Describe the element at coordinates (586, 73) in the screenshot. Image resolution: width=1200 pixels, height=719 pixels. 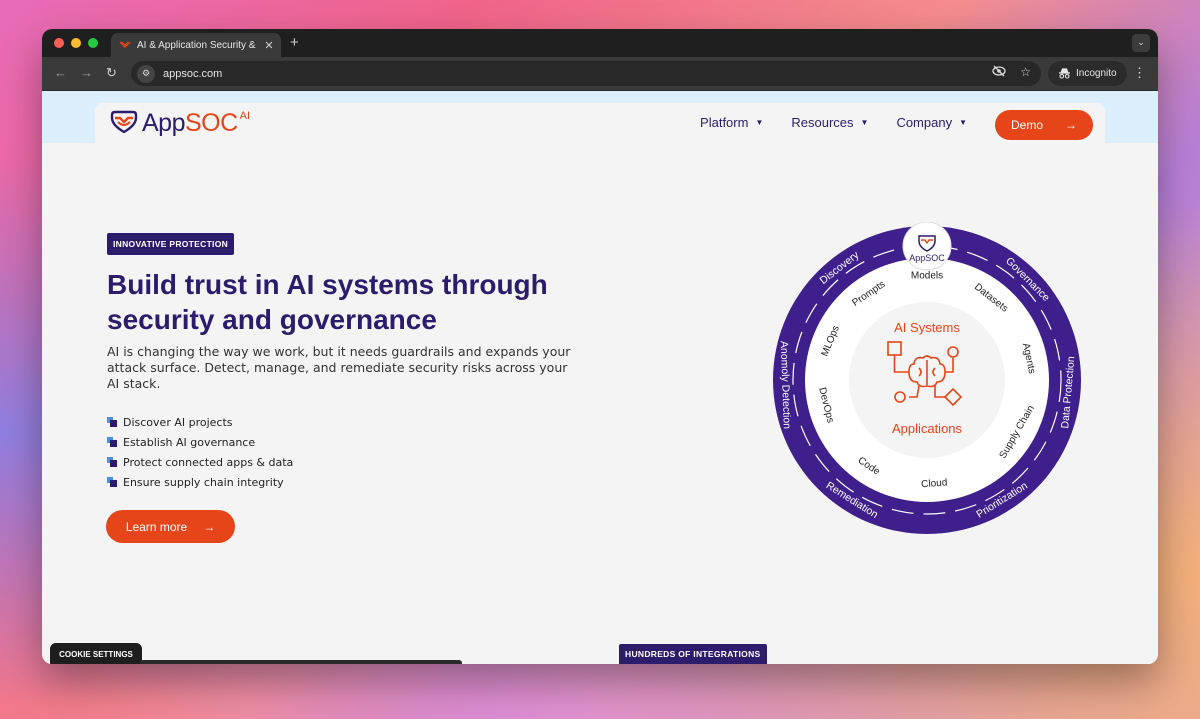
I see `address-bar: ⚙ appsoc.com ☆` at that location.